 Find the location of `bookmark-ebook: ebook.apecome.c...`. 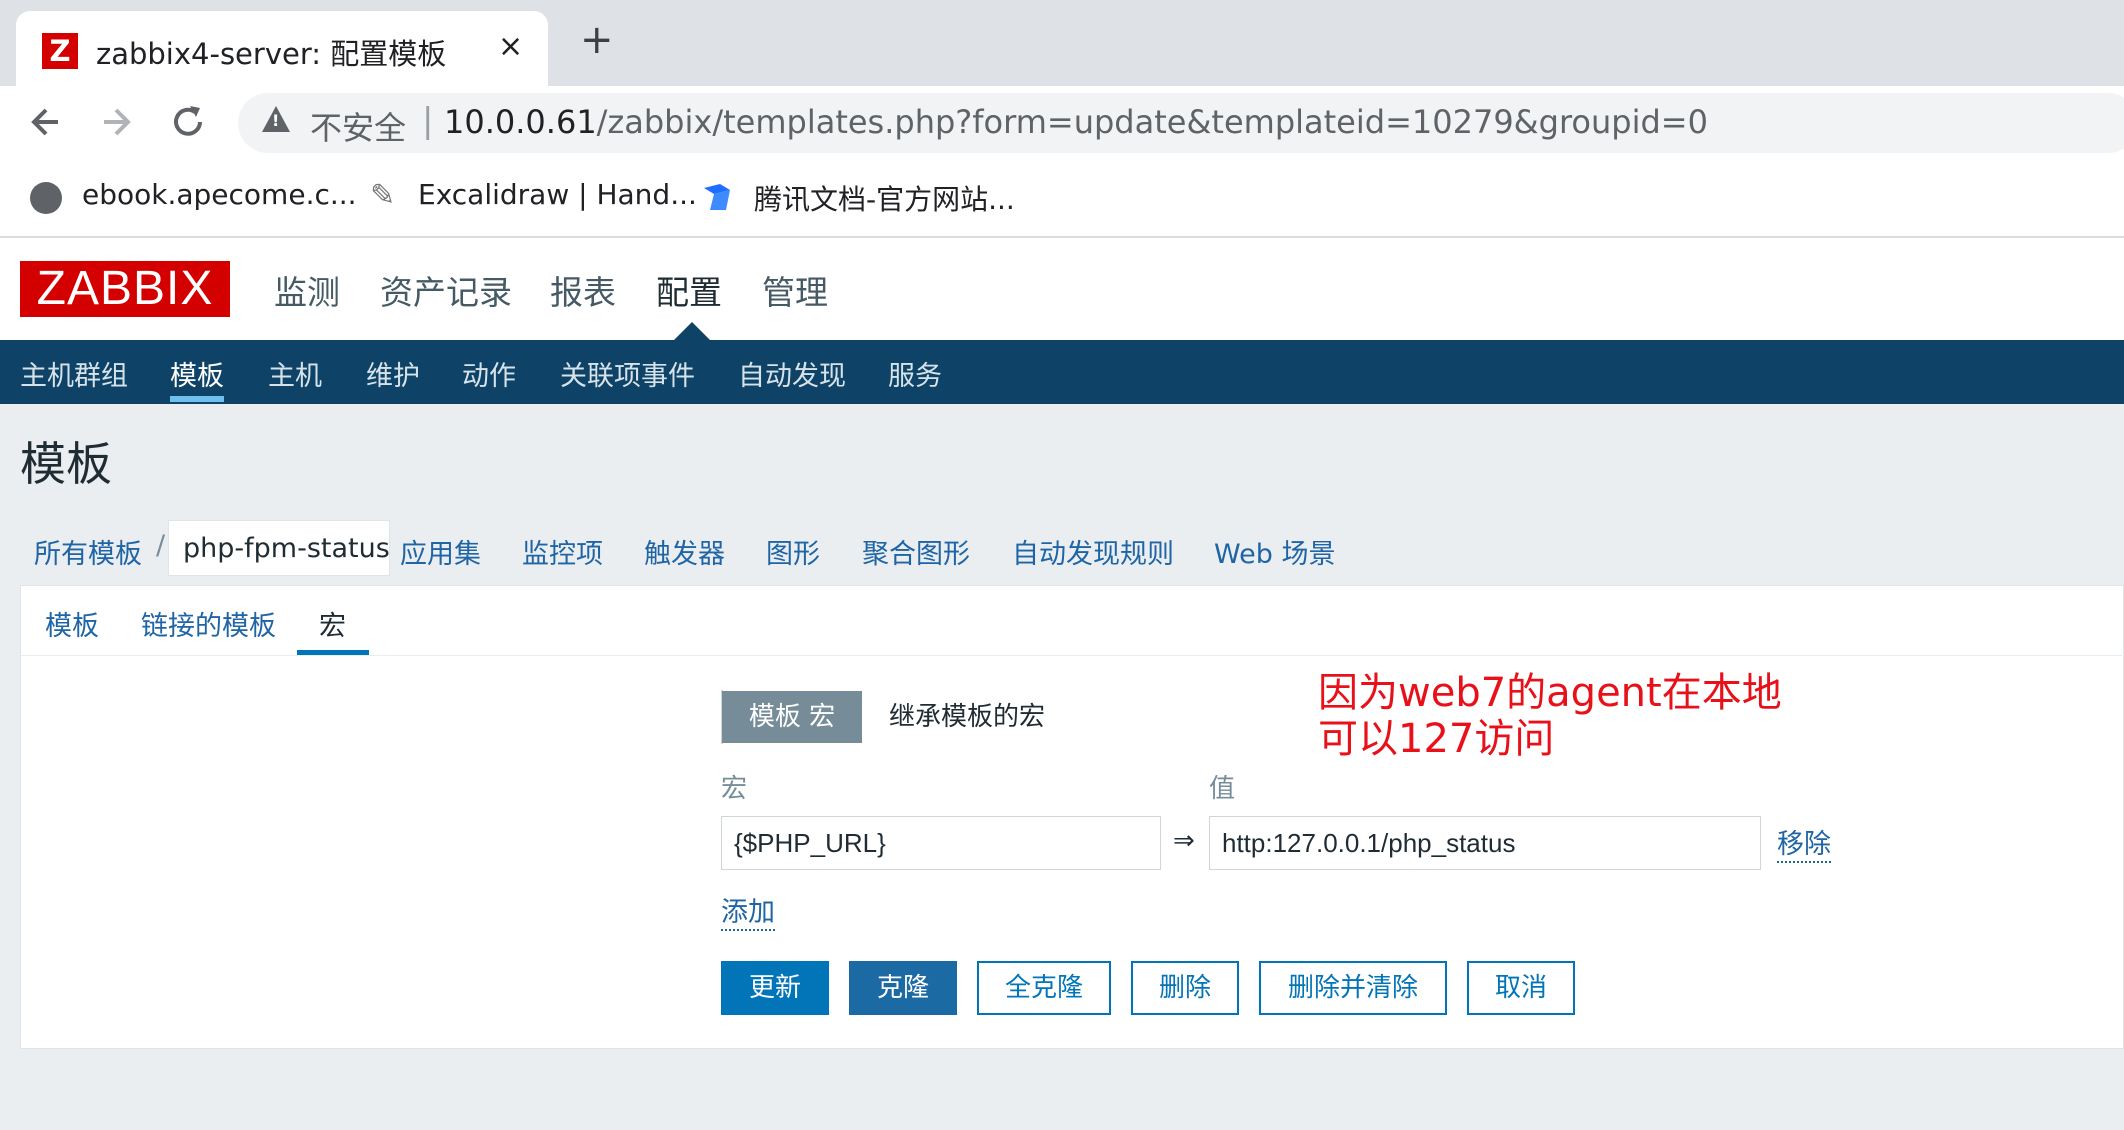

bookmark-ebook: ebook.apecome.c... is located at coordinates (219, 194).